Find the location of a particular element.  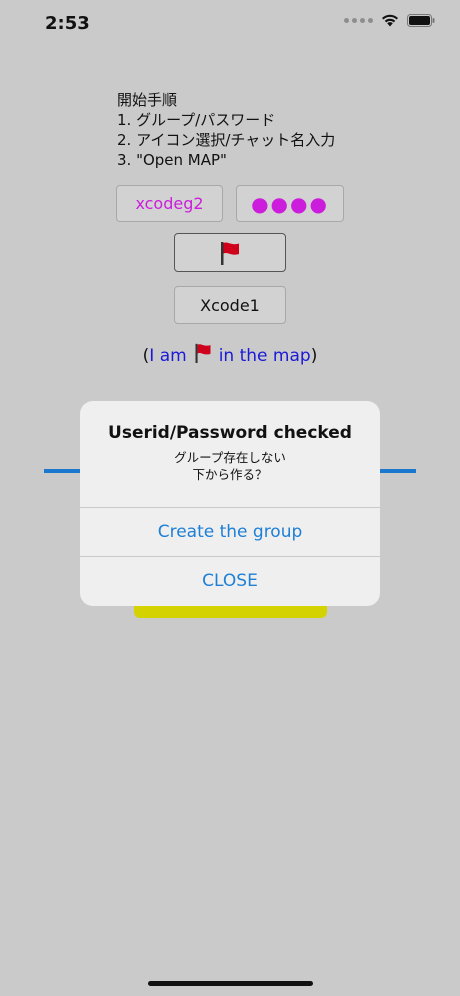

wifi-icon is located at coordinates (390, 20).